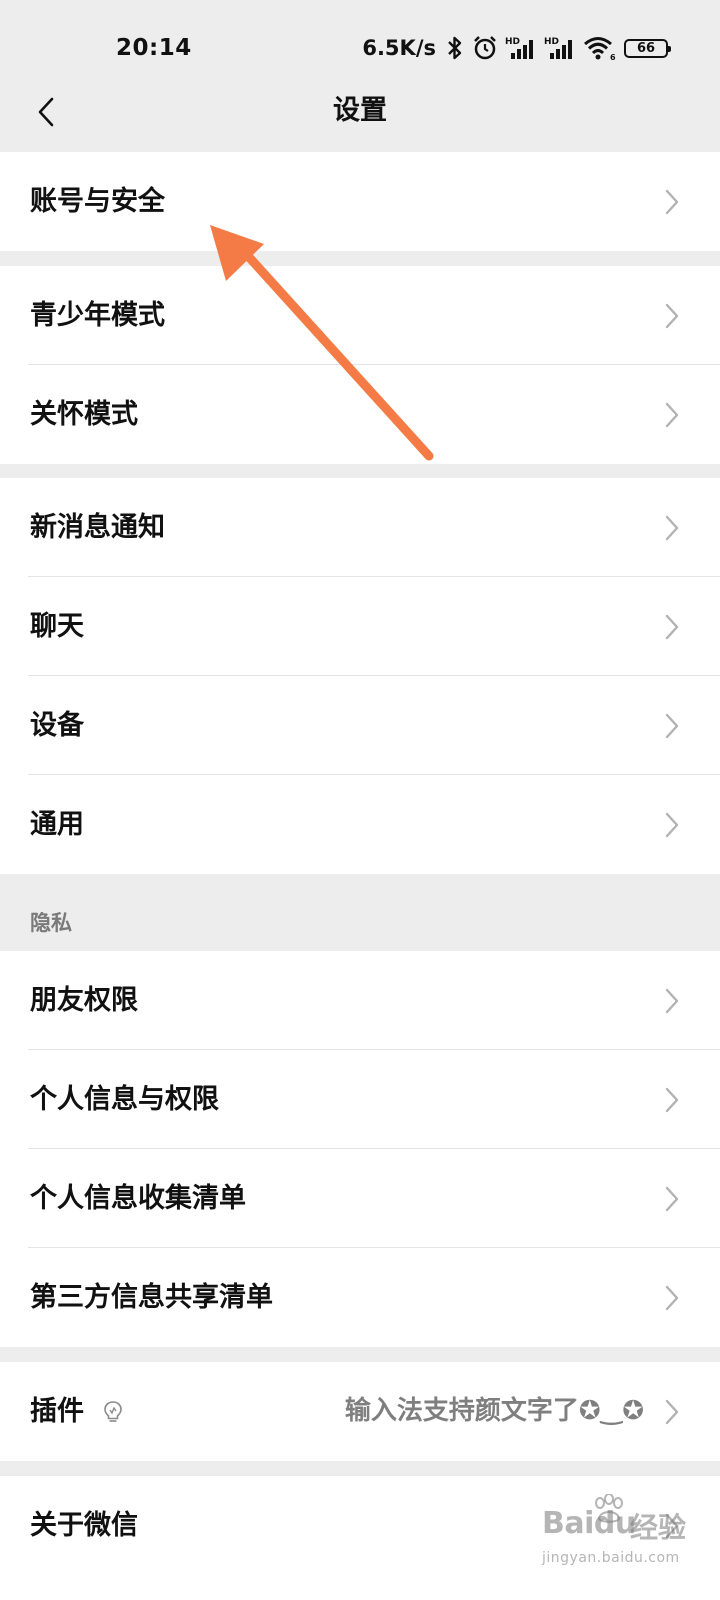 This screenshot has width=720, height=1600. I want to click on row-devices: 设备, so click(360, 725).